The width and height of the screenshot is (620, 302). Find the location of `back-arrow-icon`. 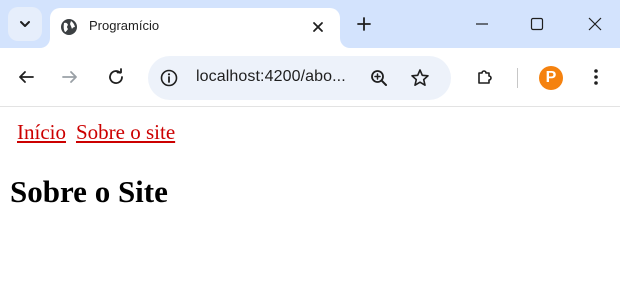

back-arrow-icon is located at coordinates (26, 77).